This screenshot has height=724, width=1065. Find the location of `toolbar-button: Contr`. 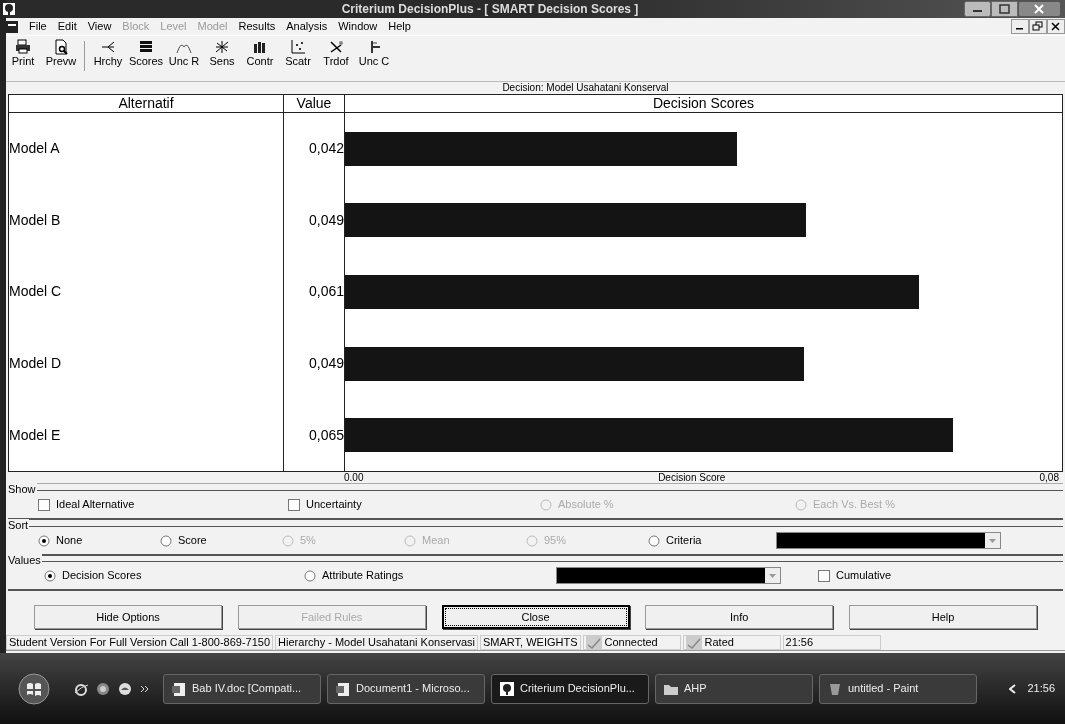

toolbar-button: Contr is located at coordinates (260, 53).